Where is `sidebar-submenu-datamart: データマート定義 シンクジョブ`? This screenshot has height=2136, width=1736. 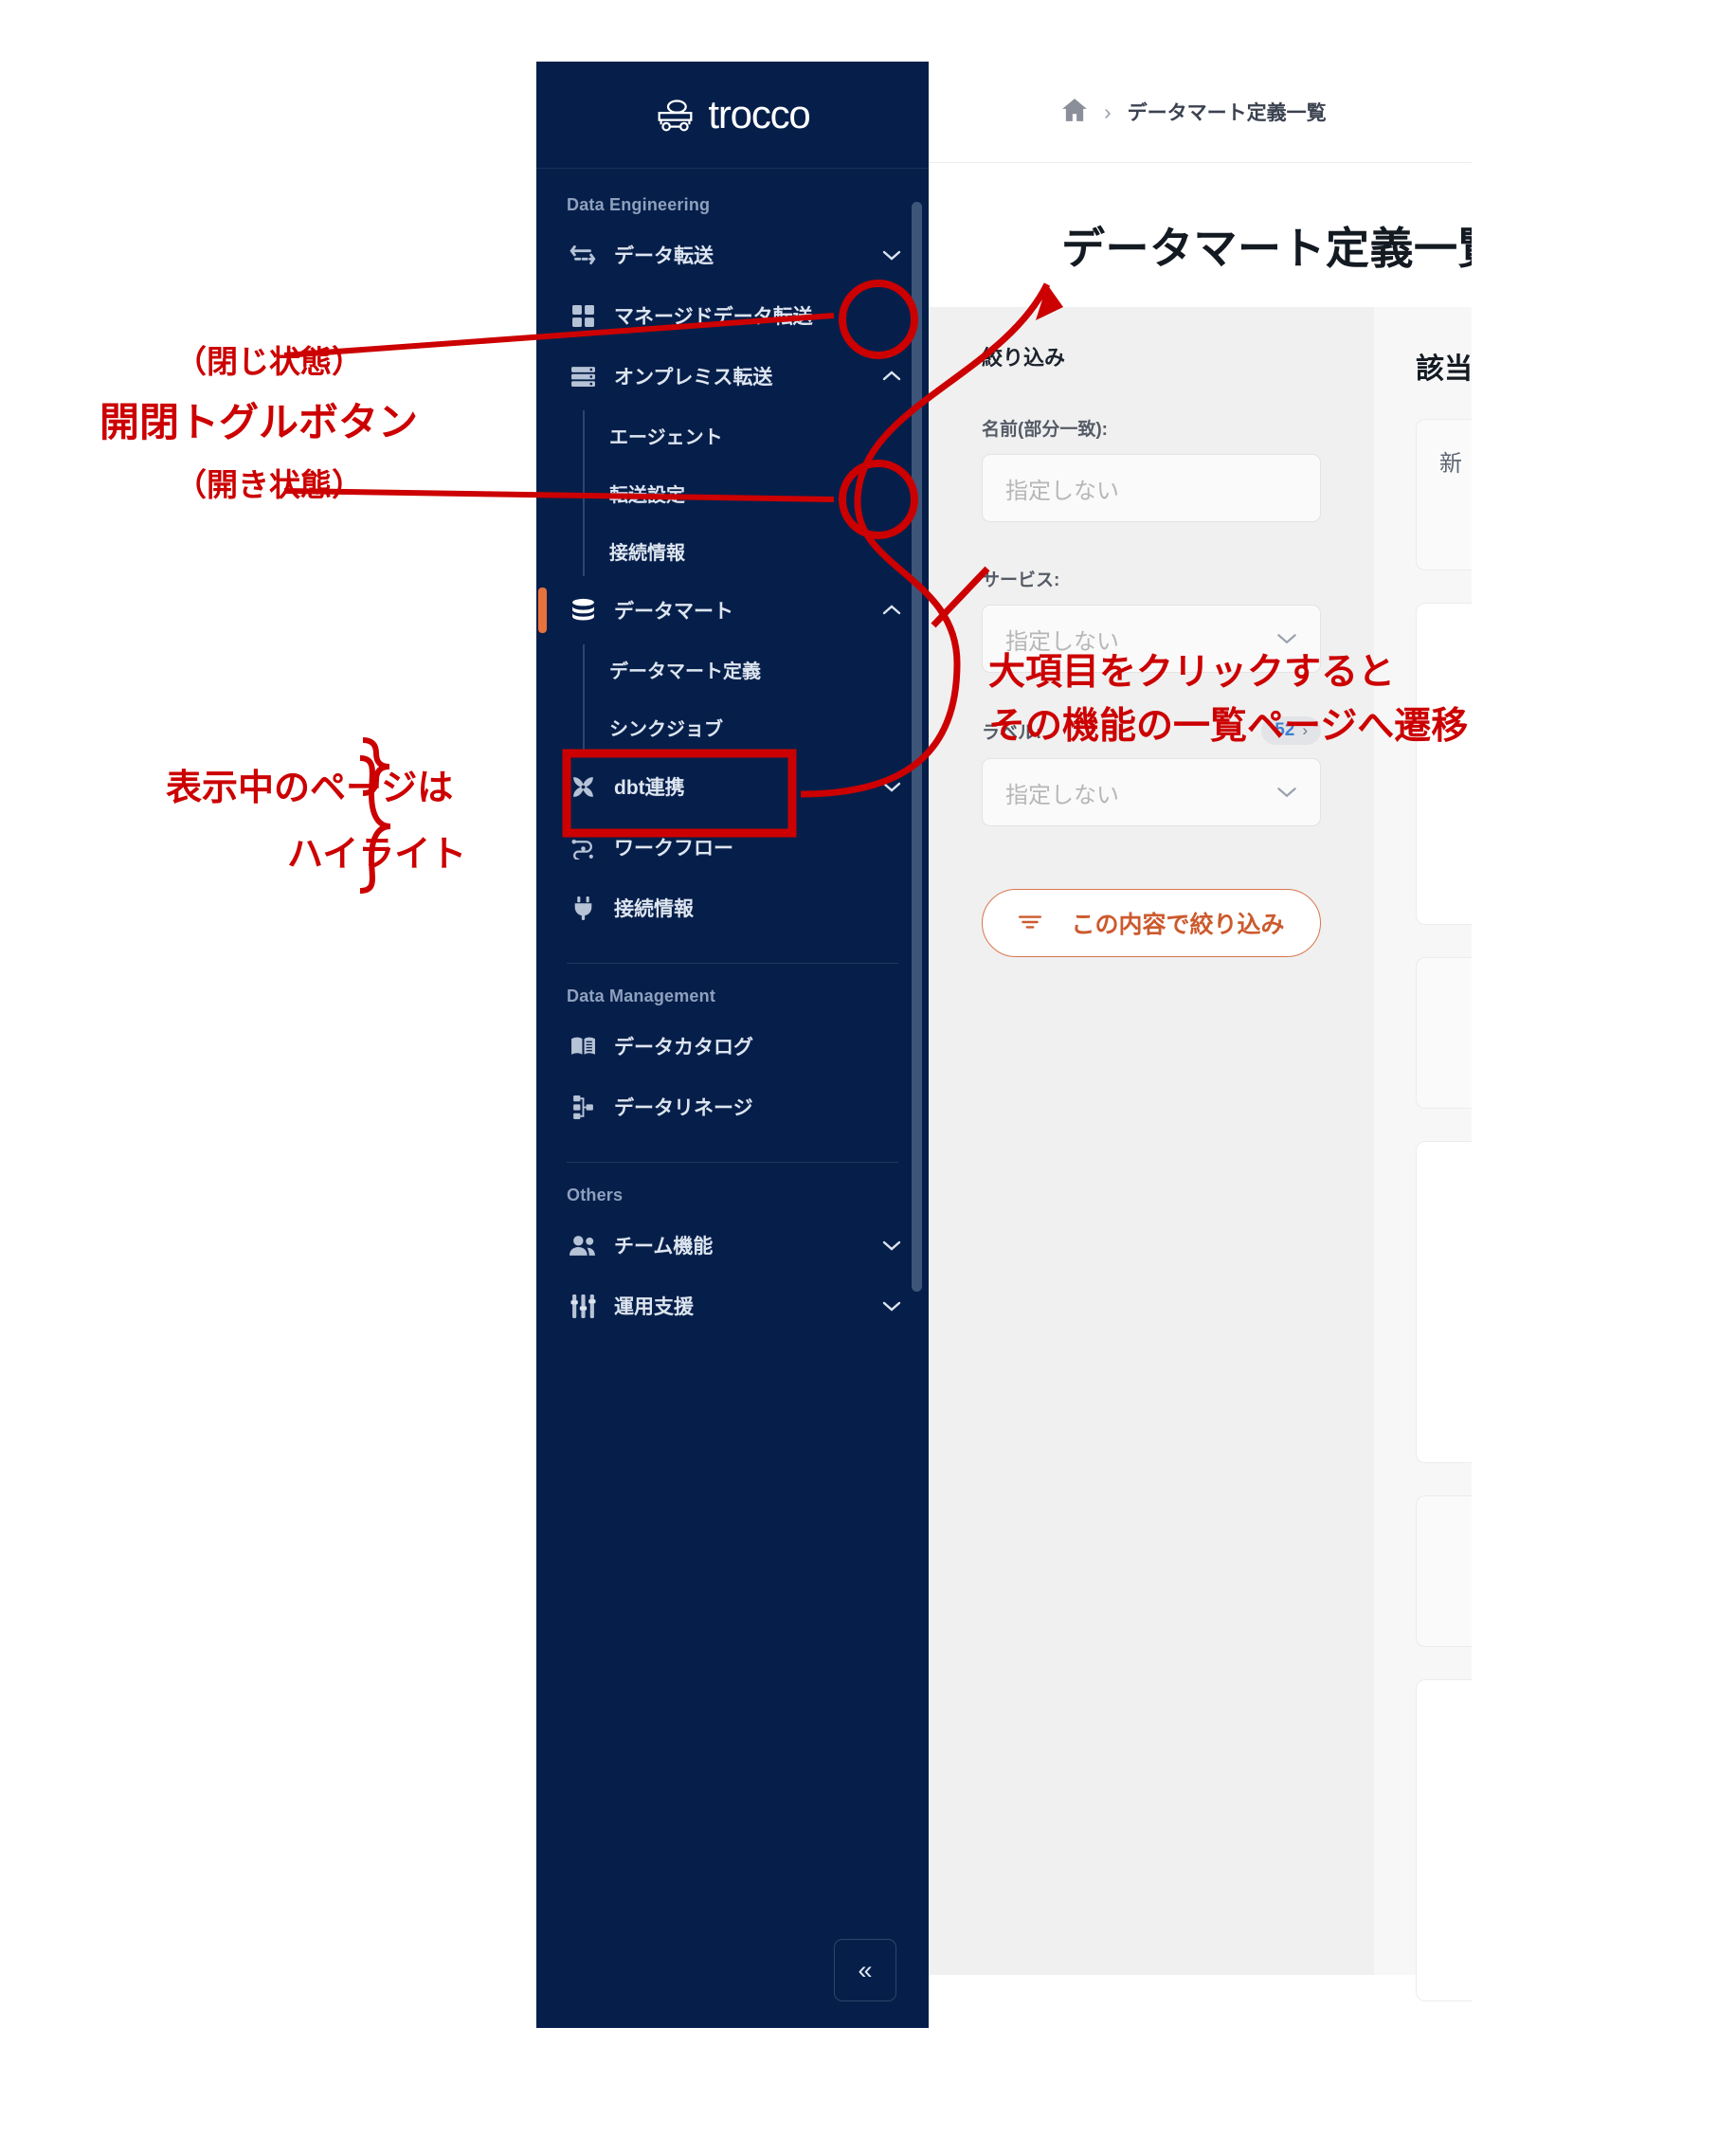
sidebar-submenu-datamart: データマート定義 シンクジョブ is located at coordinates (732, 698).